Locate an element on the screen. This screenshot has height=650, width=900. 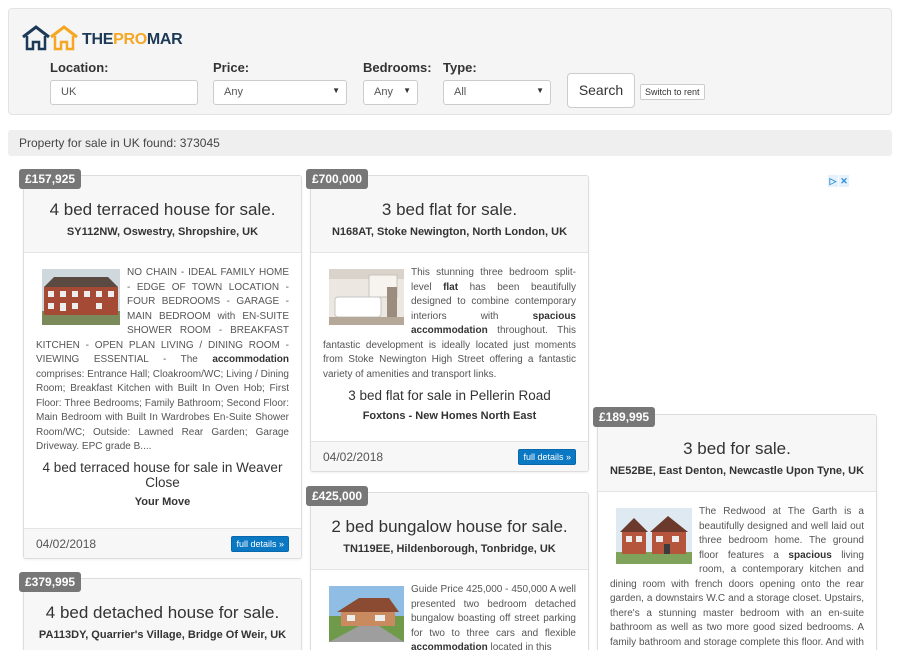
price-label: Price: is located at coordinates (231, 67).